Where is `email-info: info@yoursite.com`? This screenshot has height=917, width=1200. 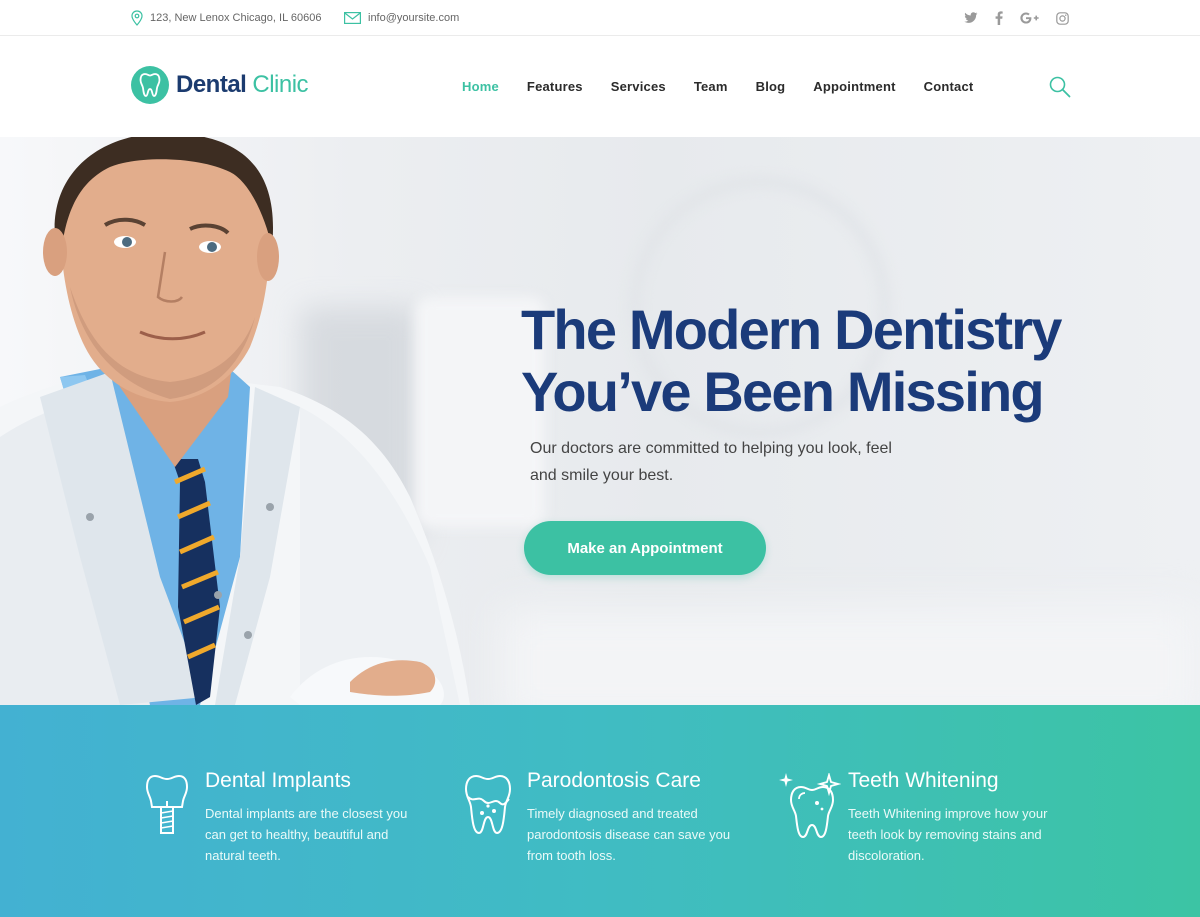 email-info: info@yoursite.com is located at coordinates (401, 18).